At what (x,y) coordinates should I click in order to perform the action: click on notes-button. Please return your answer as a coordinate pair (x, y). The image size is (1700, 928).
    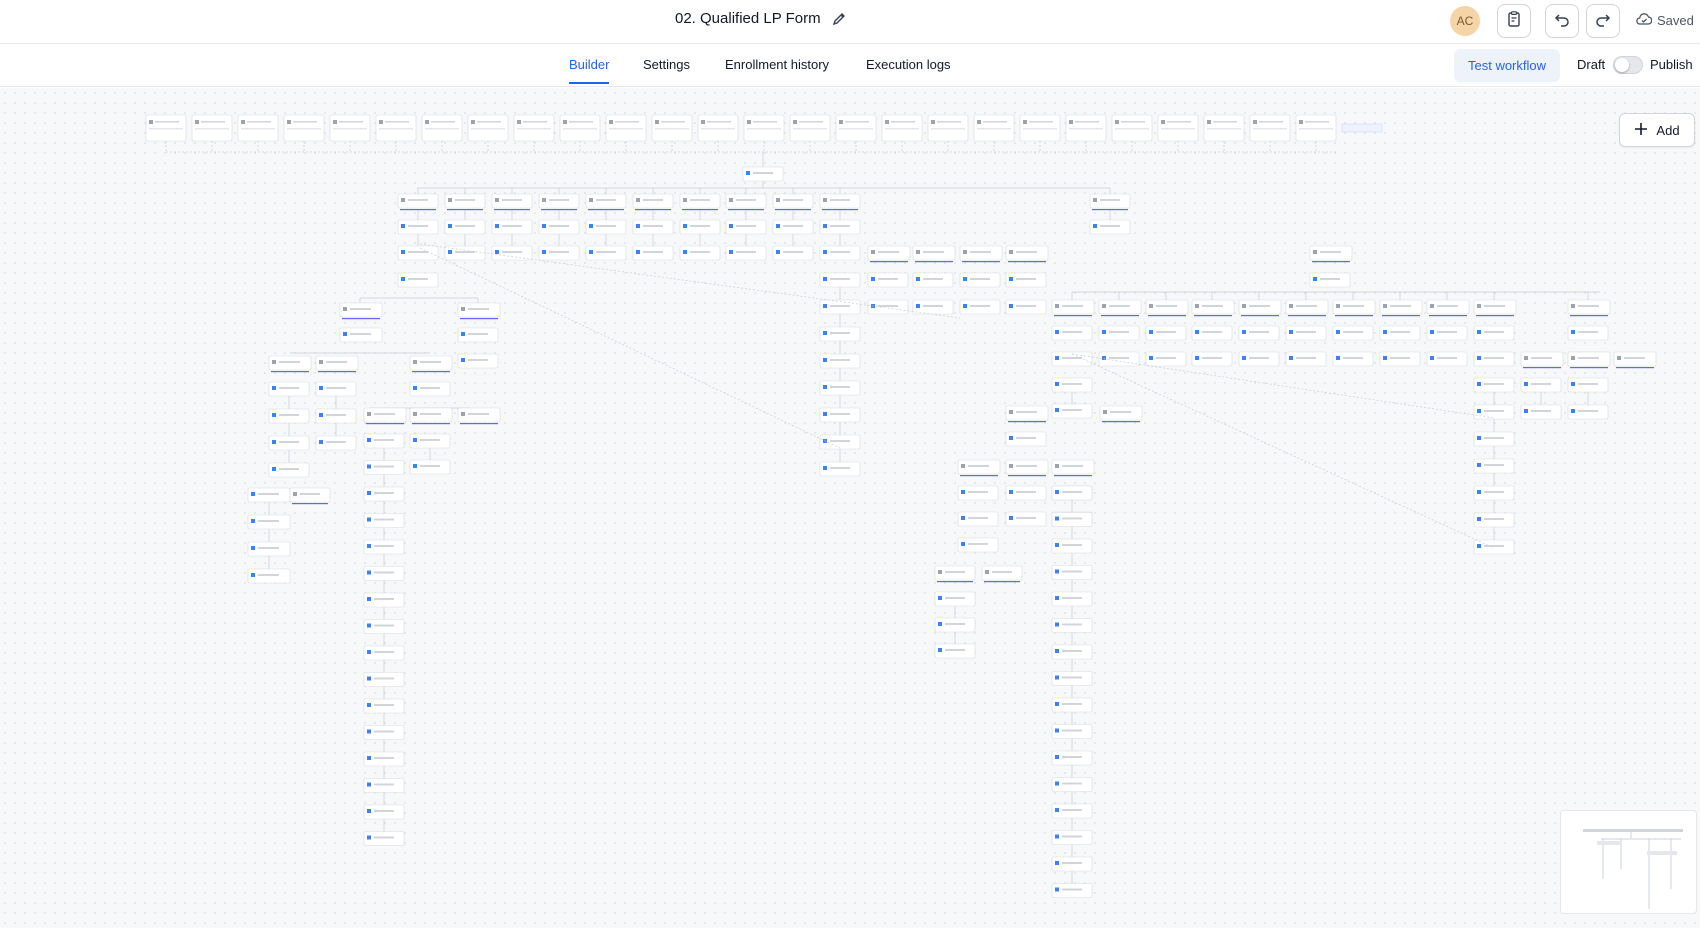
    Looking at the image, I should click on (1514, 21).